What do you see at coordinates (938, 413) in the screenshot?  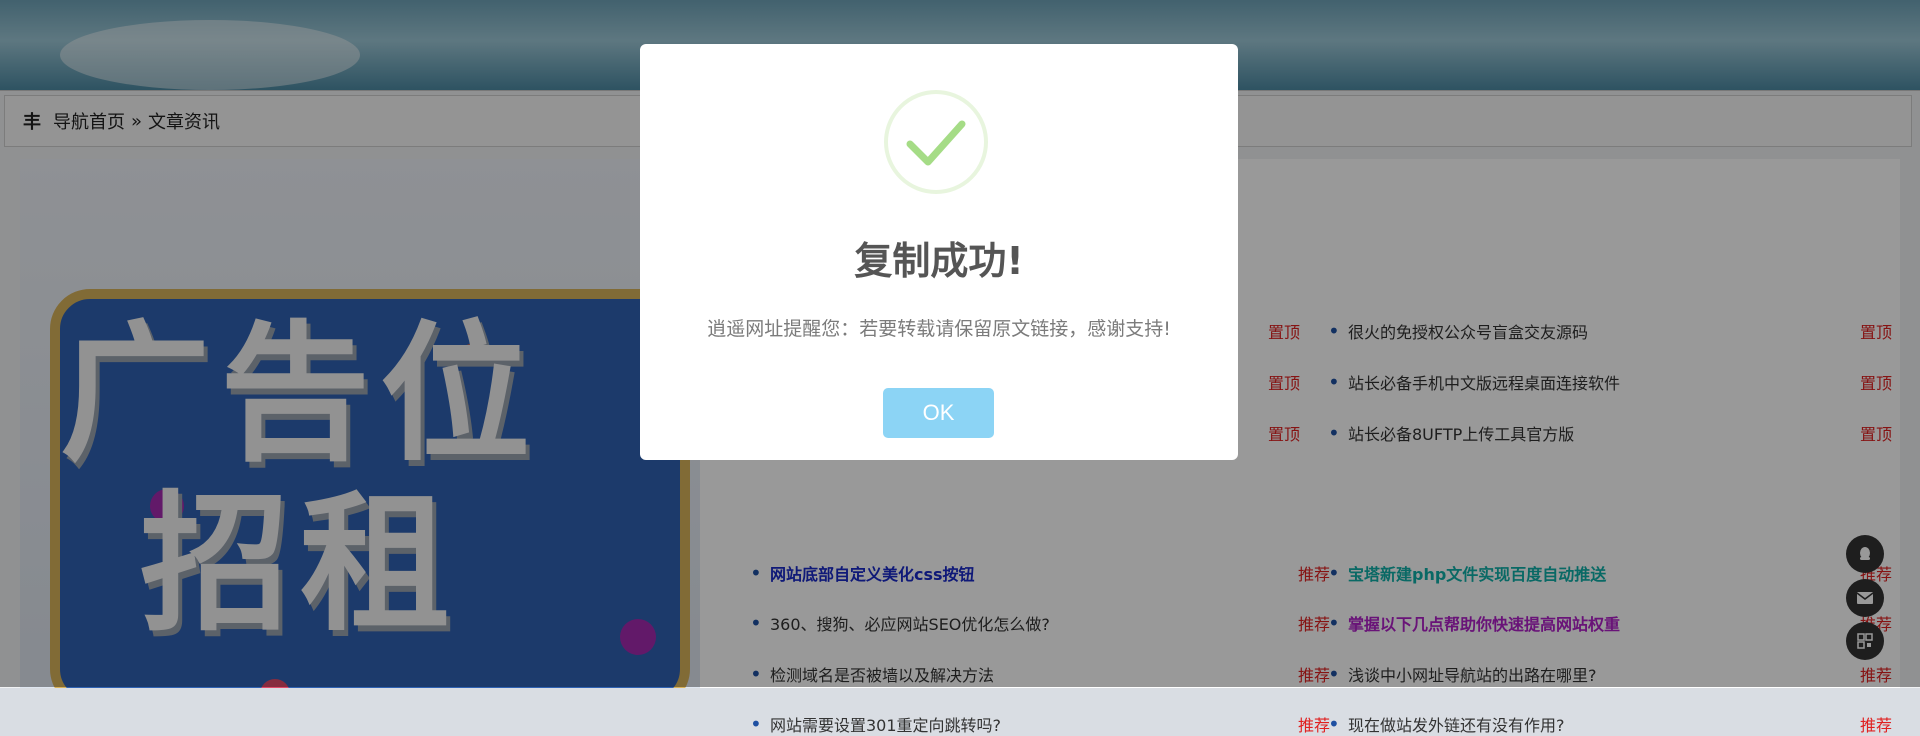 I see `ok-button: OK` at bounding box center [938, 413].